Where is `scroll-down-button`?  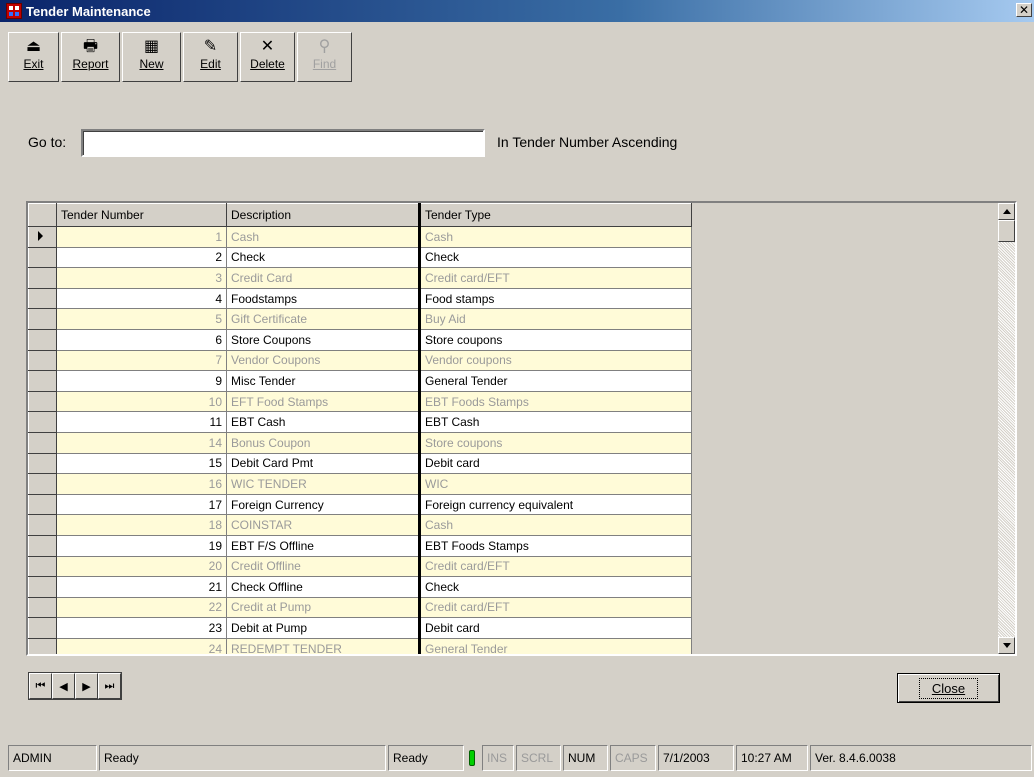 scroll-down-button is located at coordinates (1006, 645).